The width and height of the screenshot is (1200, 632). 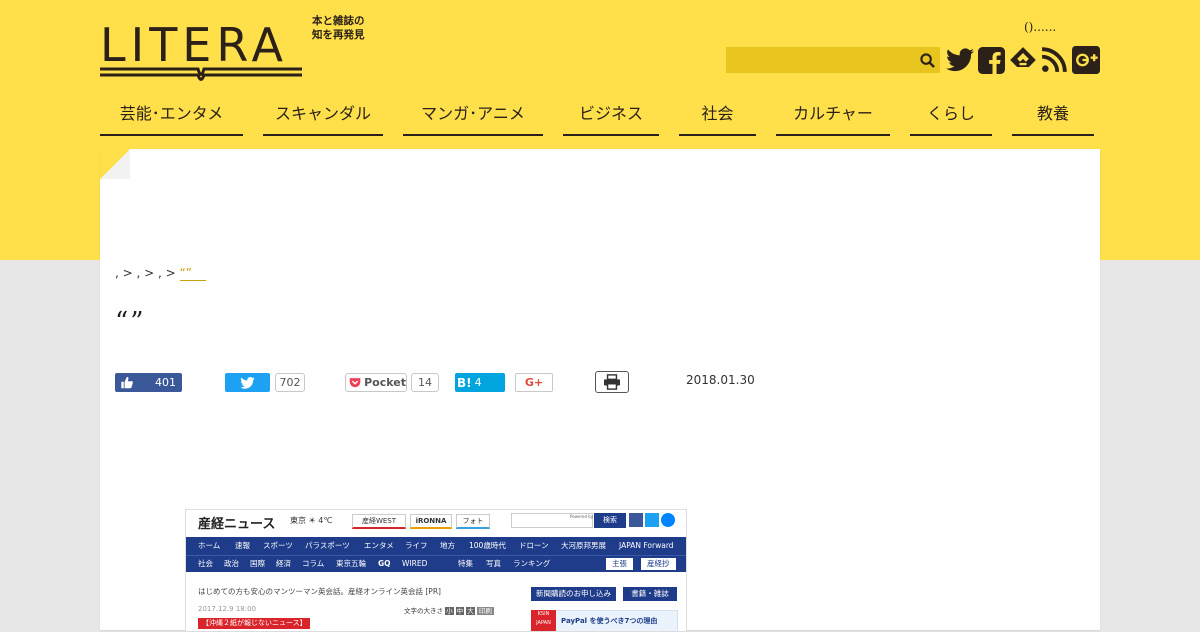 I want to click on search-input, so click(x=824, y=60).